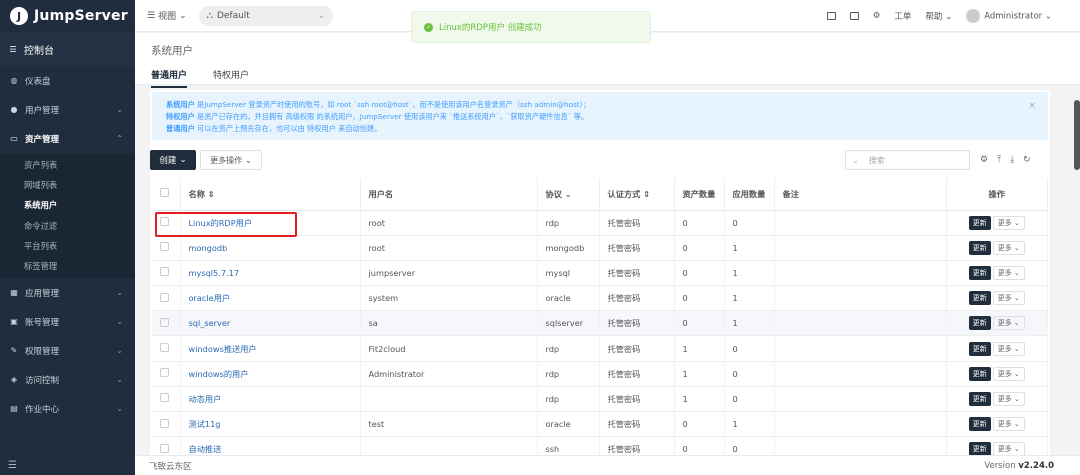 The image size is (1080, 475). I want to click on terminal-icon, so click(854, 16).